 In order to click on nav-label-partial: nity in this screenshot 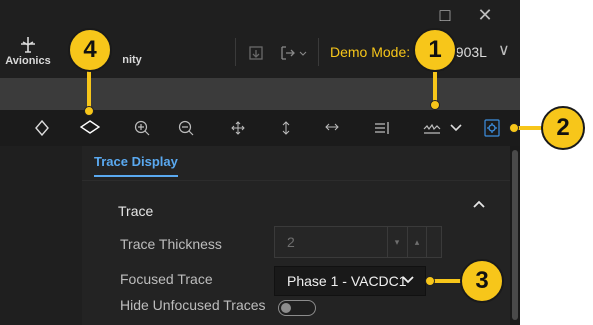, I will do `click(132, 60)`.